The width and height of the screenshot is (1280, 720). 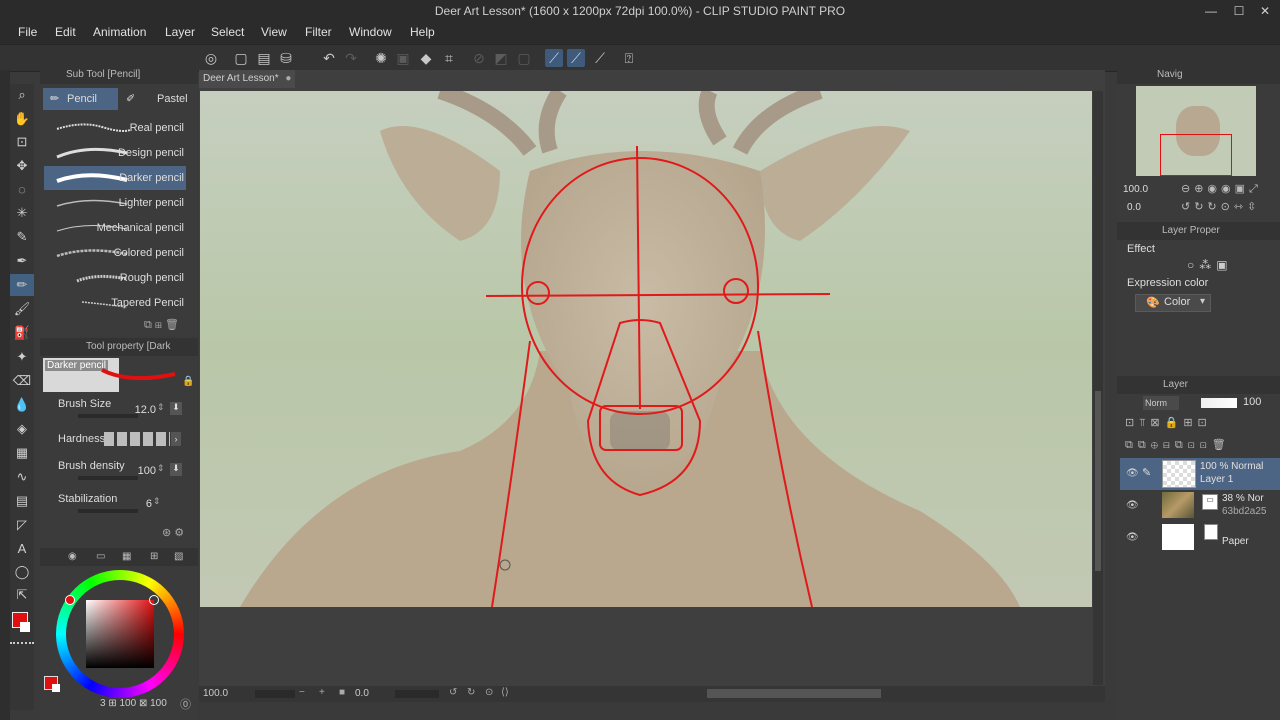 What do you see at coordinates (144, 471) in the screenshot?
I see `brush-density-value: 100` at bounding box center [144, 471].